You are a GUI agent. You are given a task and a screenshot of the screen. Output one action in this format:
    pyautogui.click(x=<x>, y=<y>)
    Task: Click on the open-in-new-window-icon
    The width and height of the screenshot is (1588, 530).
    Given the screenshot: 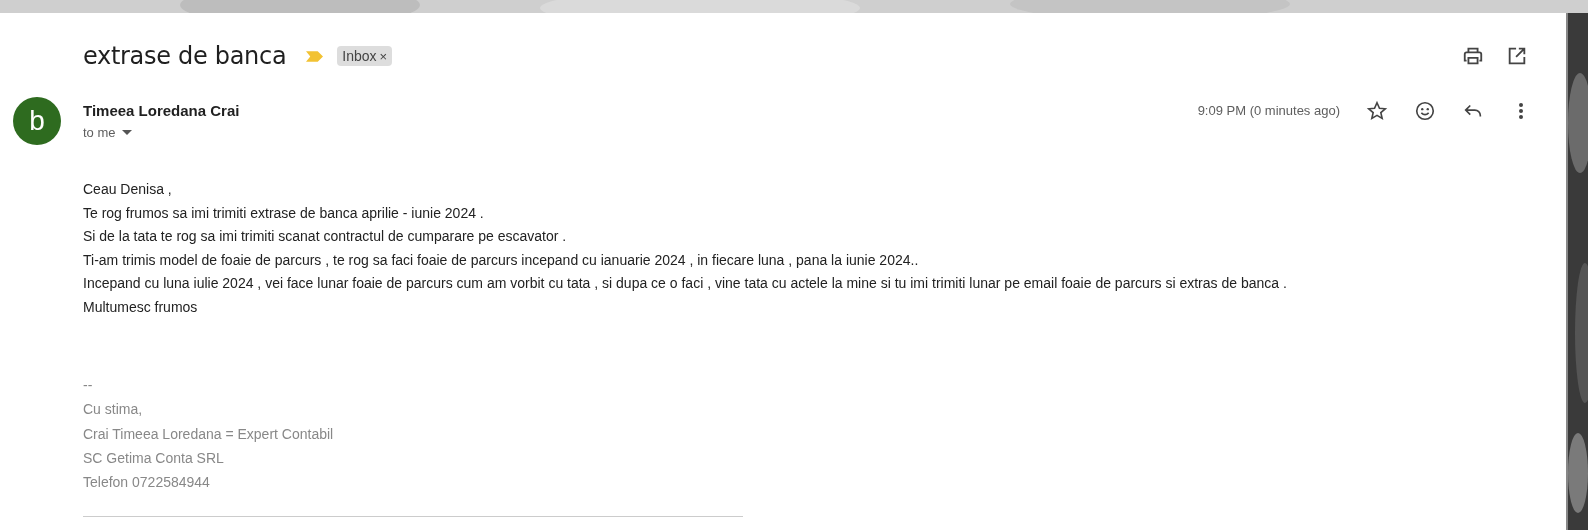 What is the action you would take?
    pyautogui.click(x=1517, y=56)
    